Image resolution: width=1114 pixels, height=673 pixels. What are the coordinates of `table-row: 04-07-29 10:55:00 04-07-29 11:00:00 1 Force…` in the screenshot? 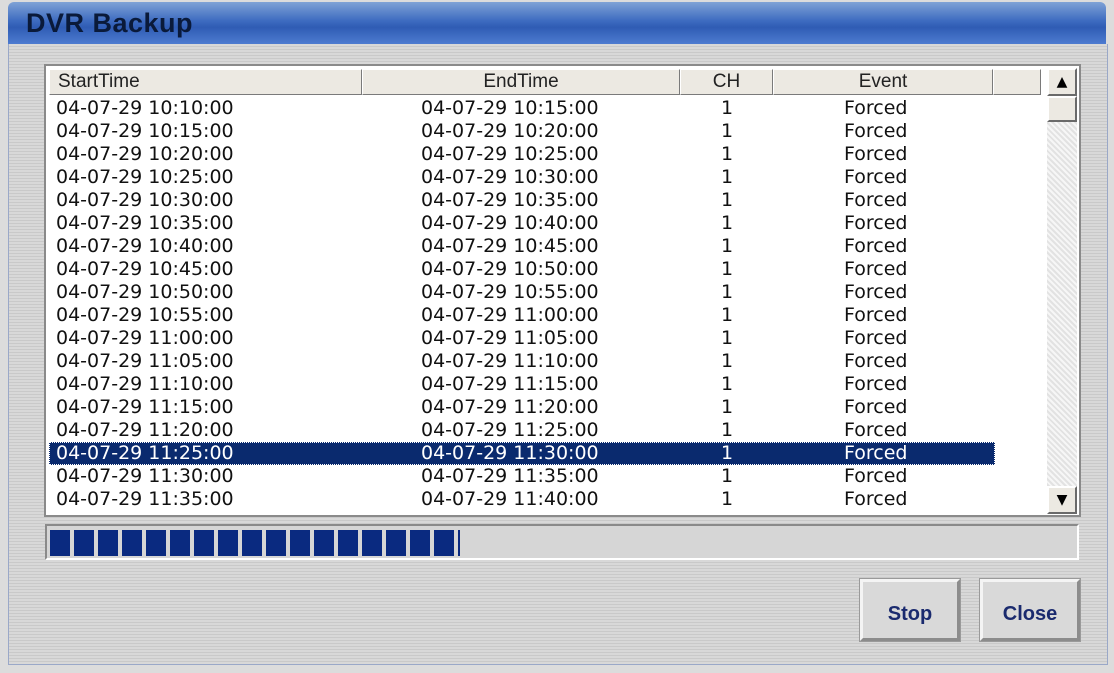 It's located at (522, 315).